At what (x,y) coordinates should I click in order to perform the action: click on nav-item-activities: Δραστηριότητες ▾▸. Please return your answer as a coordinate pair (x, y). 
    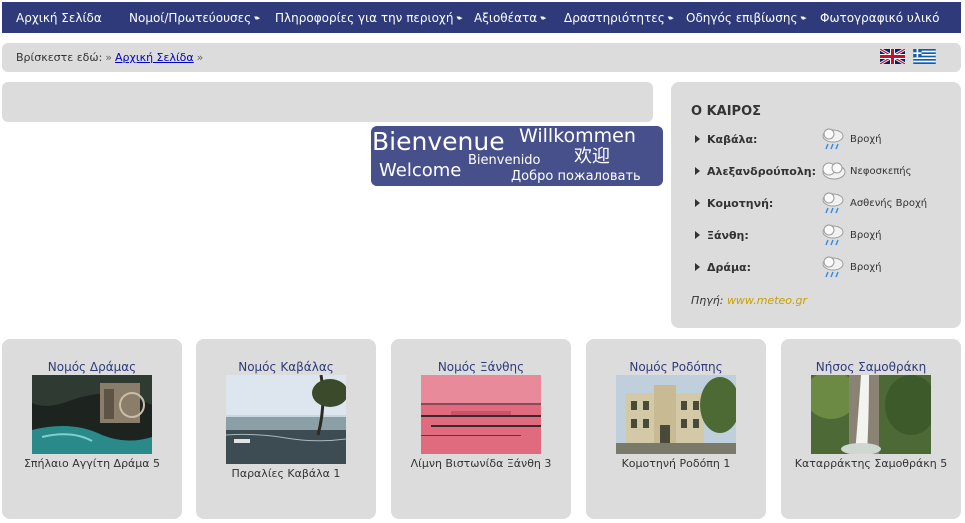
    Looking at the image, I should click on (619, 17).